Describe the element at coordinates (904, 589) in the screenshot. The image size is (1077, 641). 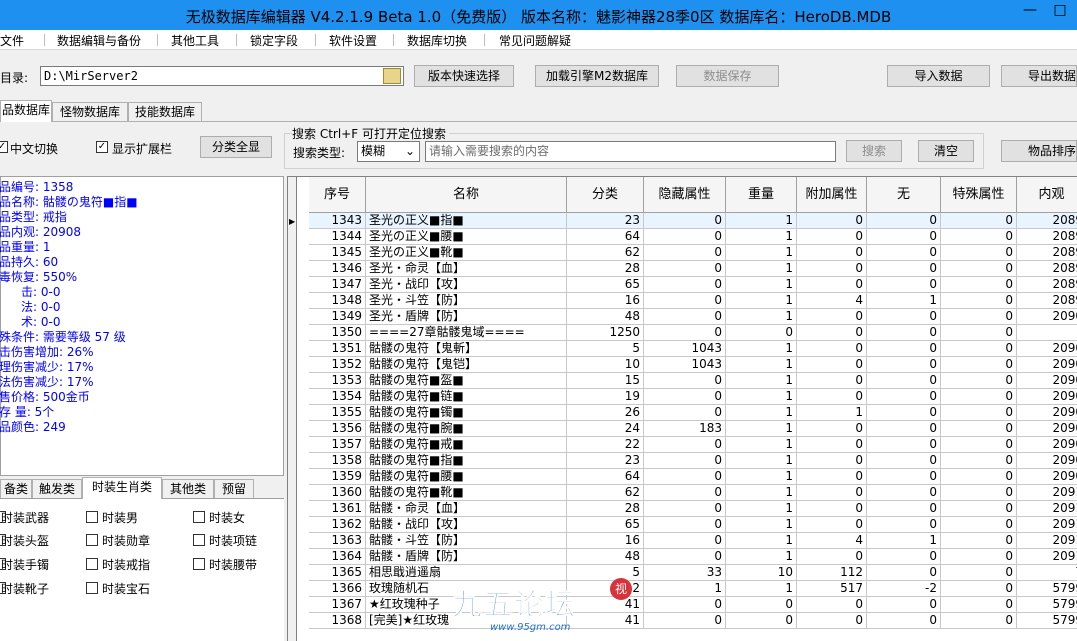
I see `table-cell-col-none: -2` at that location.